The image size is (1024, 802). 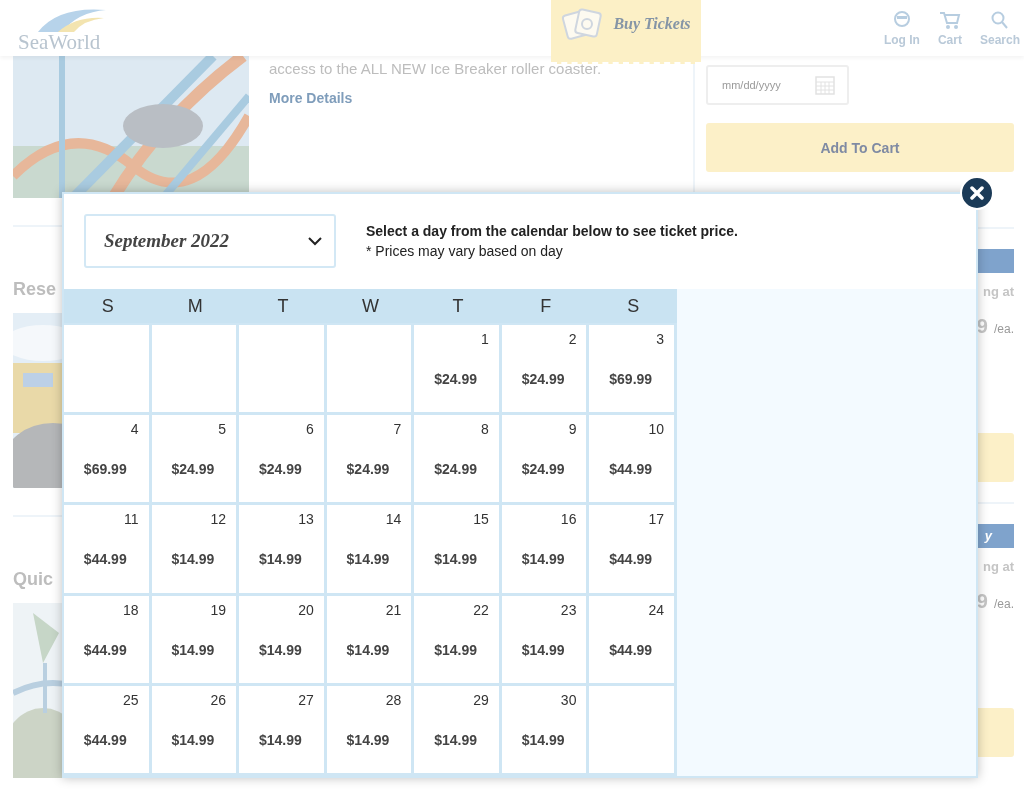 I want to click on day-cell: 21 $14.99, so click(x=369, y=639).